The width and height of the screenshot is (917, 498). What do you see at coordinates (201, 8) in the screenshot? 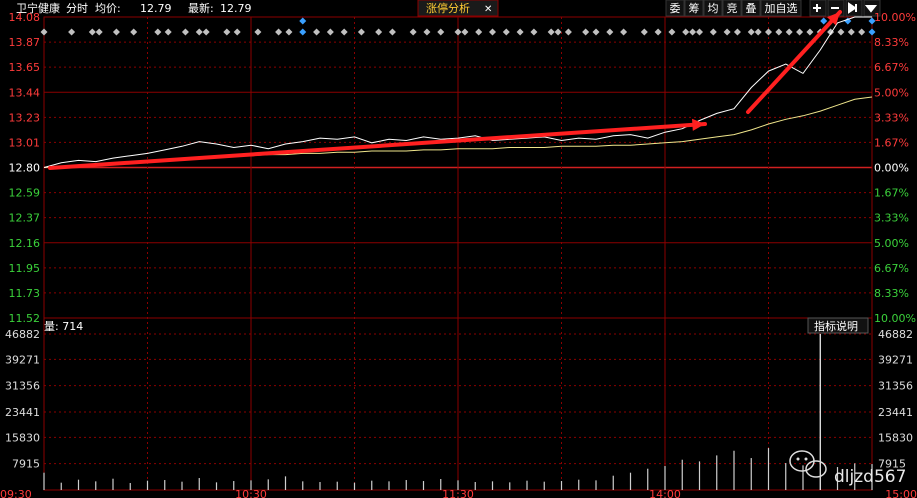
I see `last-label: 最新:` at bounding box center [201, 8].